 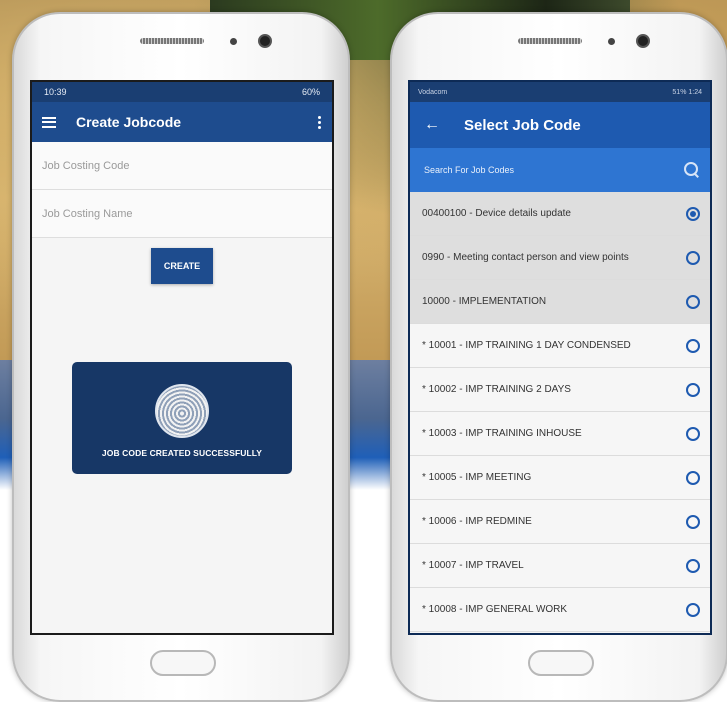 I want to click on job-code-row: * 10005 - IMP MEETING, so click(x=560, y=478).